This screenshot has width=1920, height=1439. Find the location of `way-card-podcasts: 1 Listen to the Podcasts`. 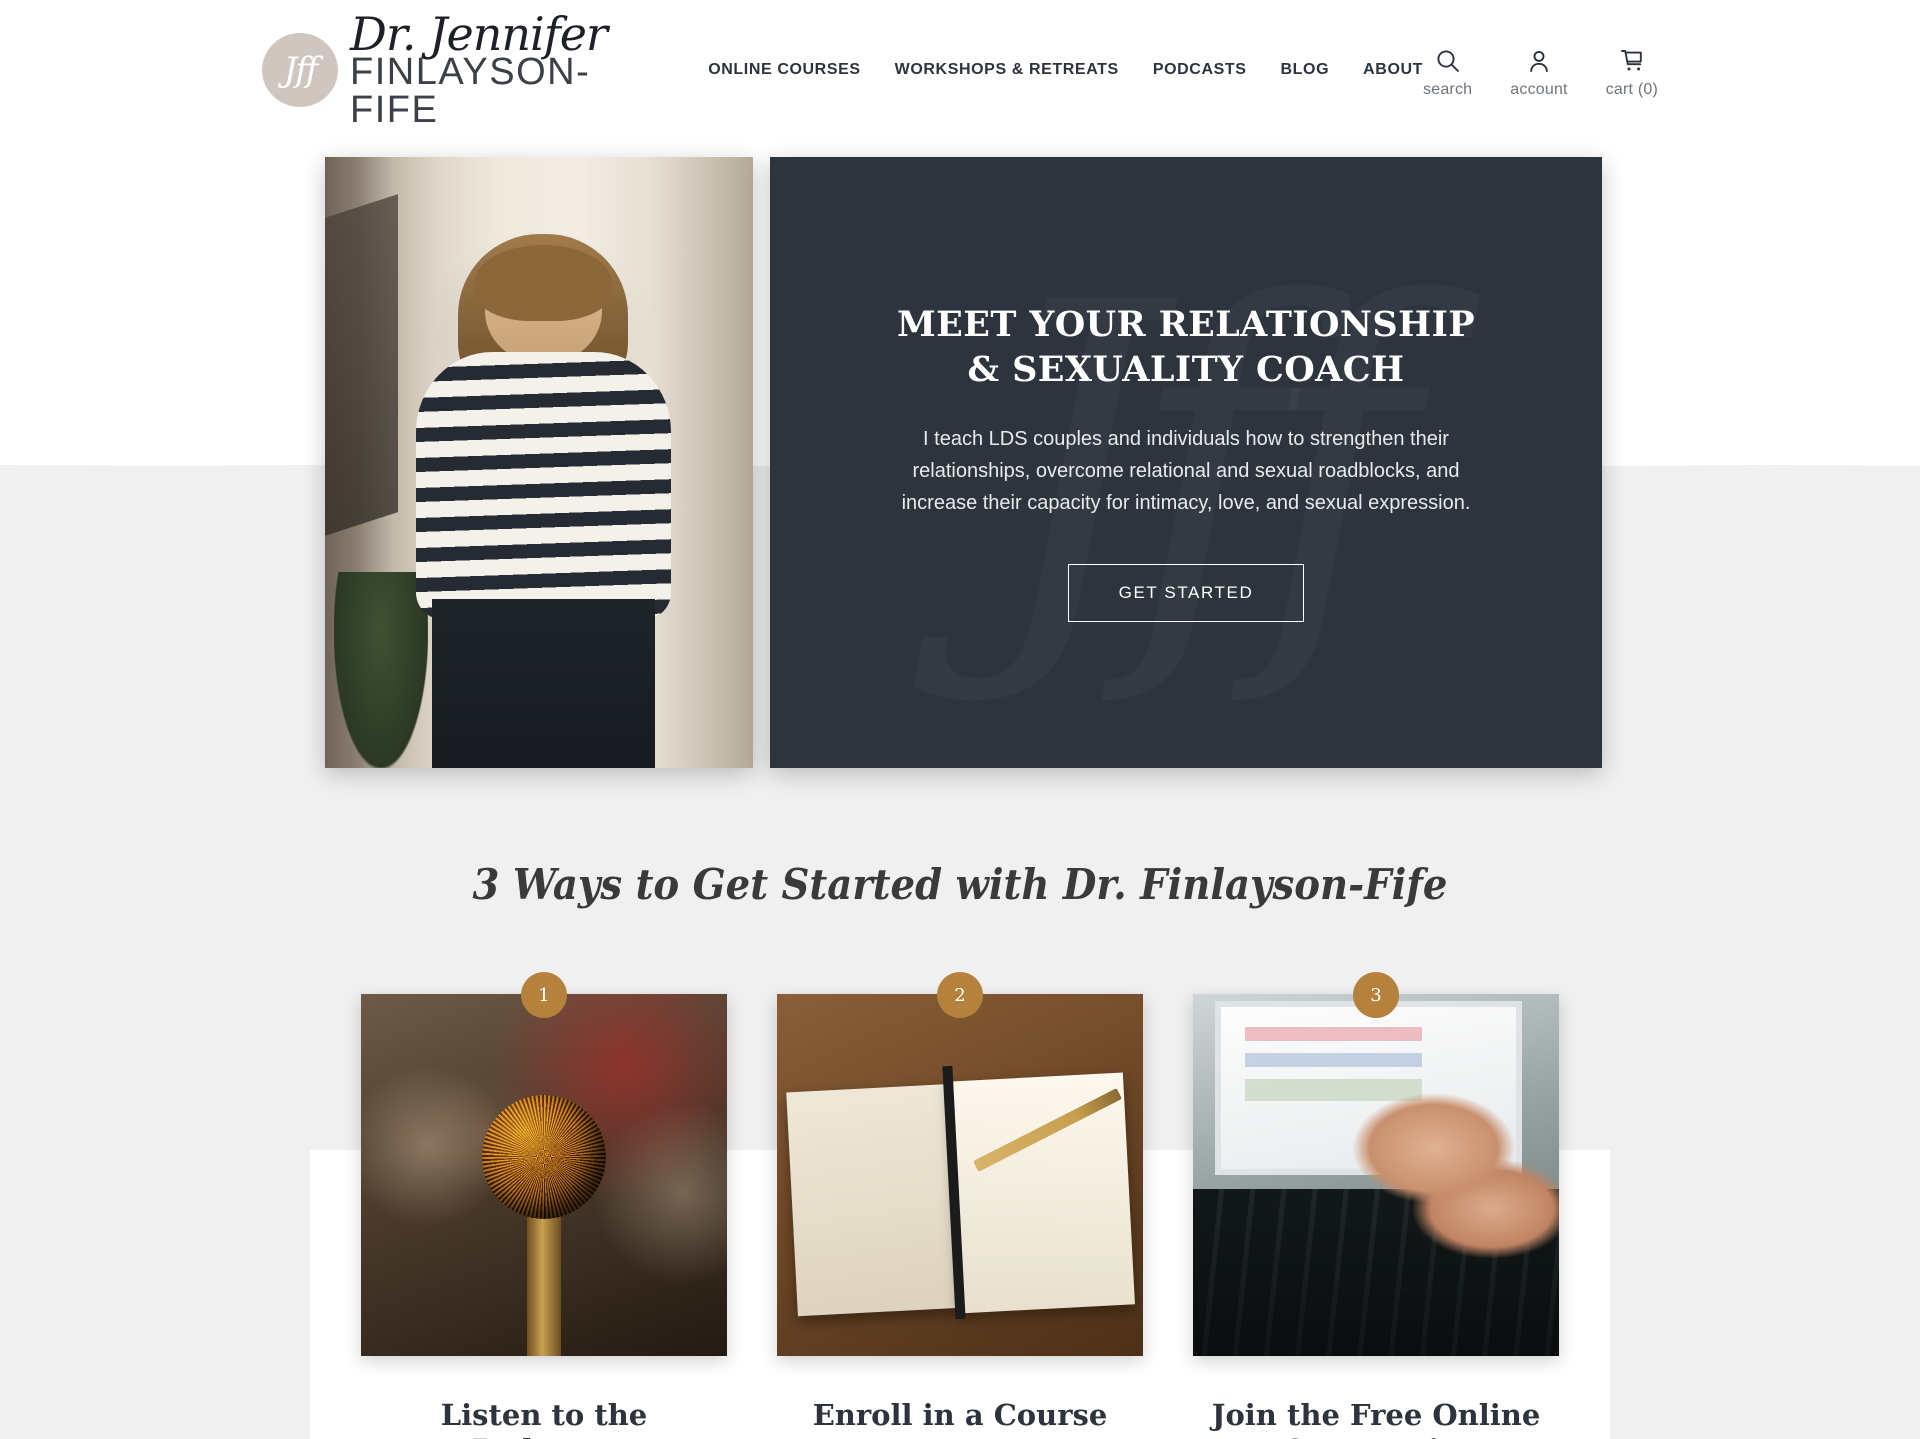

way-card-podcasts: 1 Listen to the Podcasts is located at coordinates (544, 1205).